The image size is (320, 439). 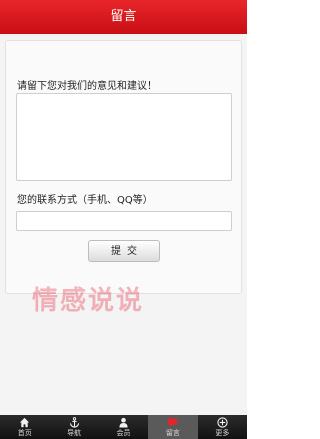 What do you see at coordinates (123, 422) in the screenshot?
I see `user-icon` at bounding box center [123, 422].